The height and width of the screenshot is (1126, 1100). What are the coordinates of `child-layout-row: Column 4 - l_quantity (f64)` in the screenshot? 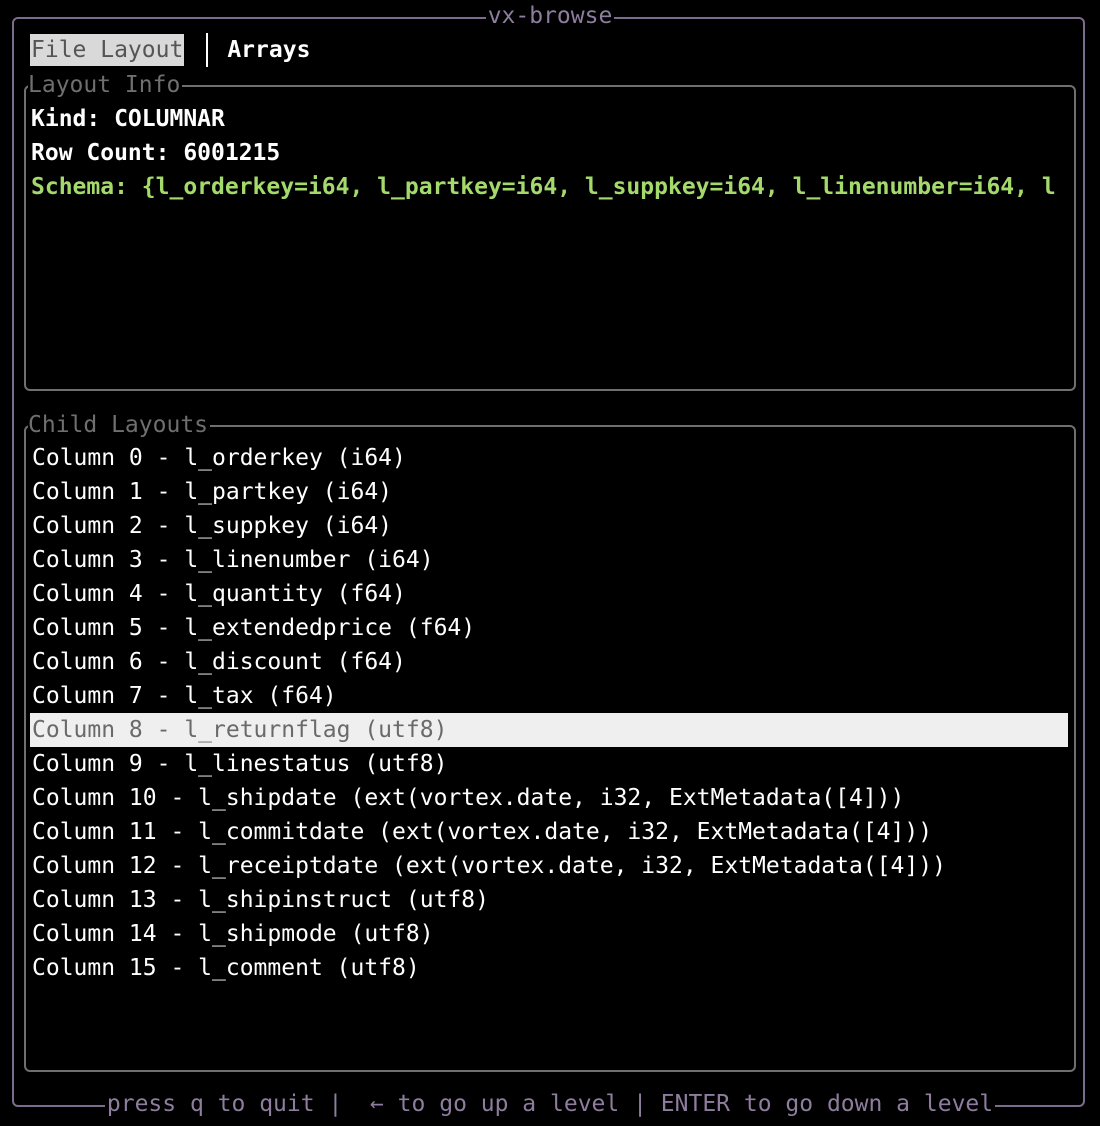 It's located at (549, 594).